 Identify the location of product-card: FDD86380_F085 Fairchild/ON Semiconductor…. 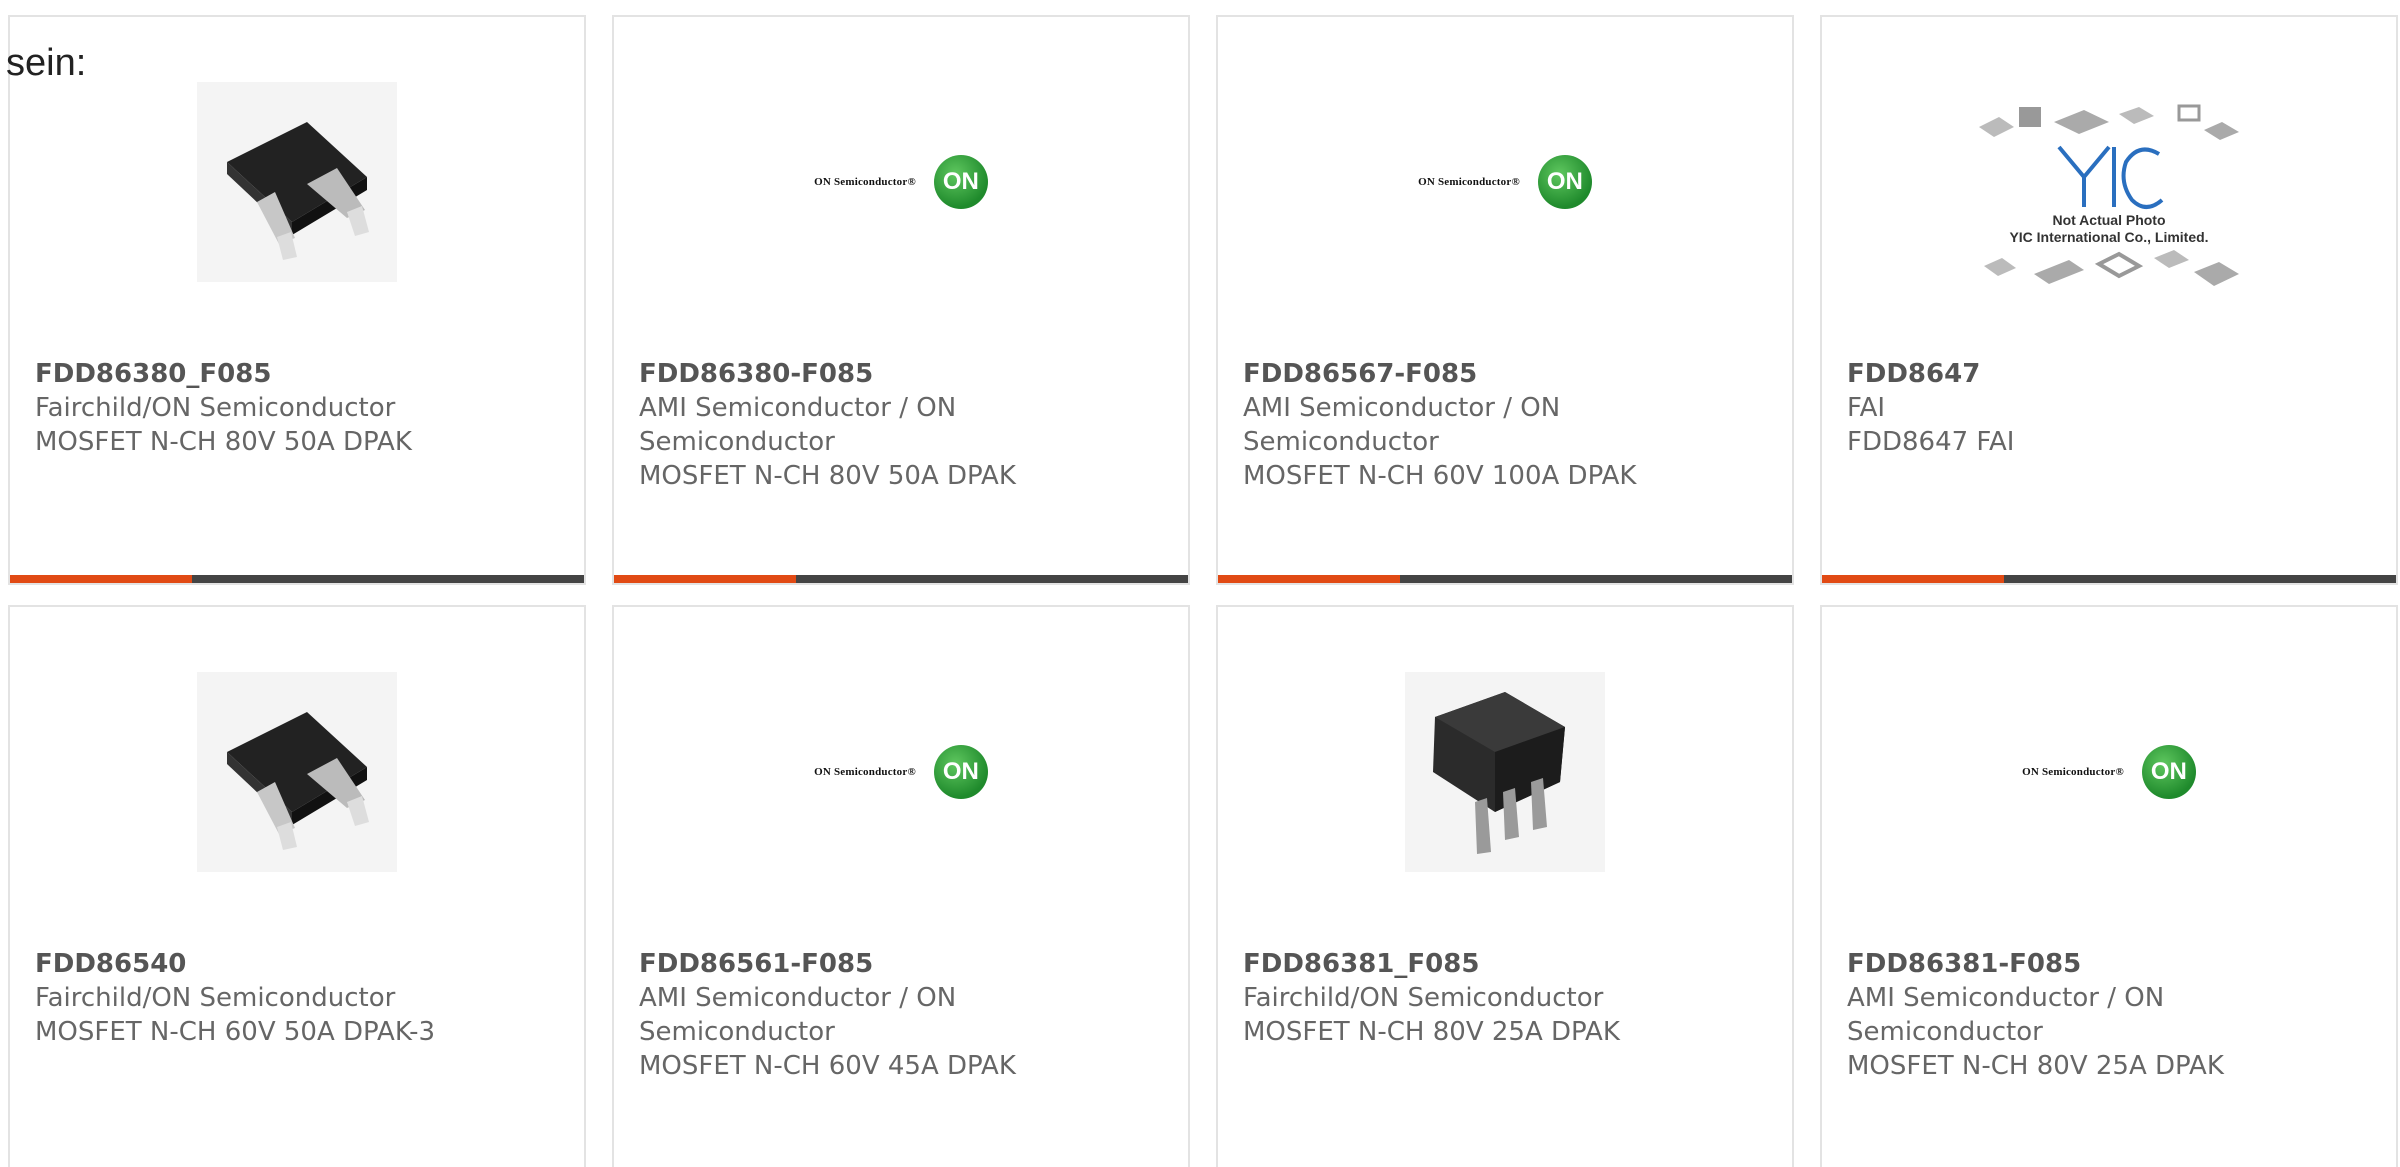
(297, 300).